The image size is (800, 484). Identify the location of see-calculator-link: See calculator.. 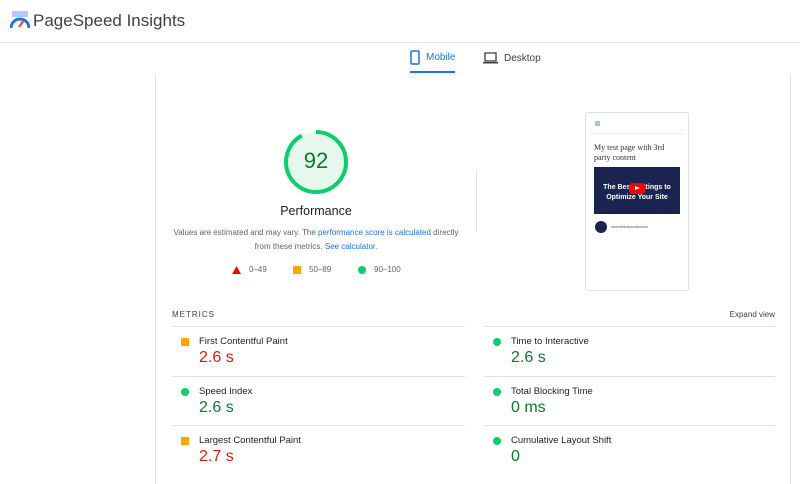
(351, 246).